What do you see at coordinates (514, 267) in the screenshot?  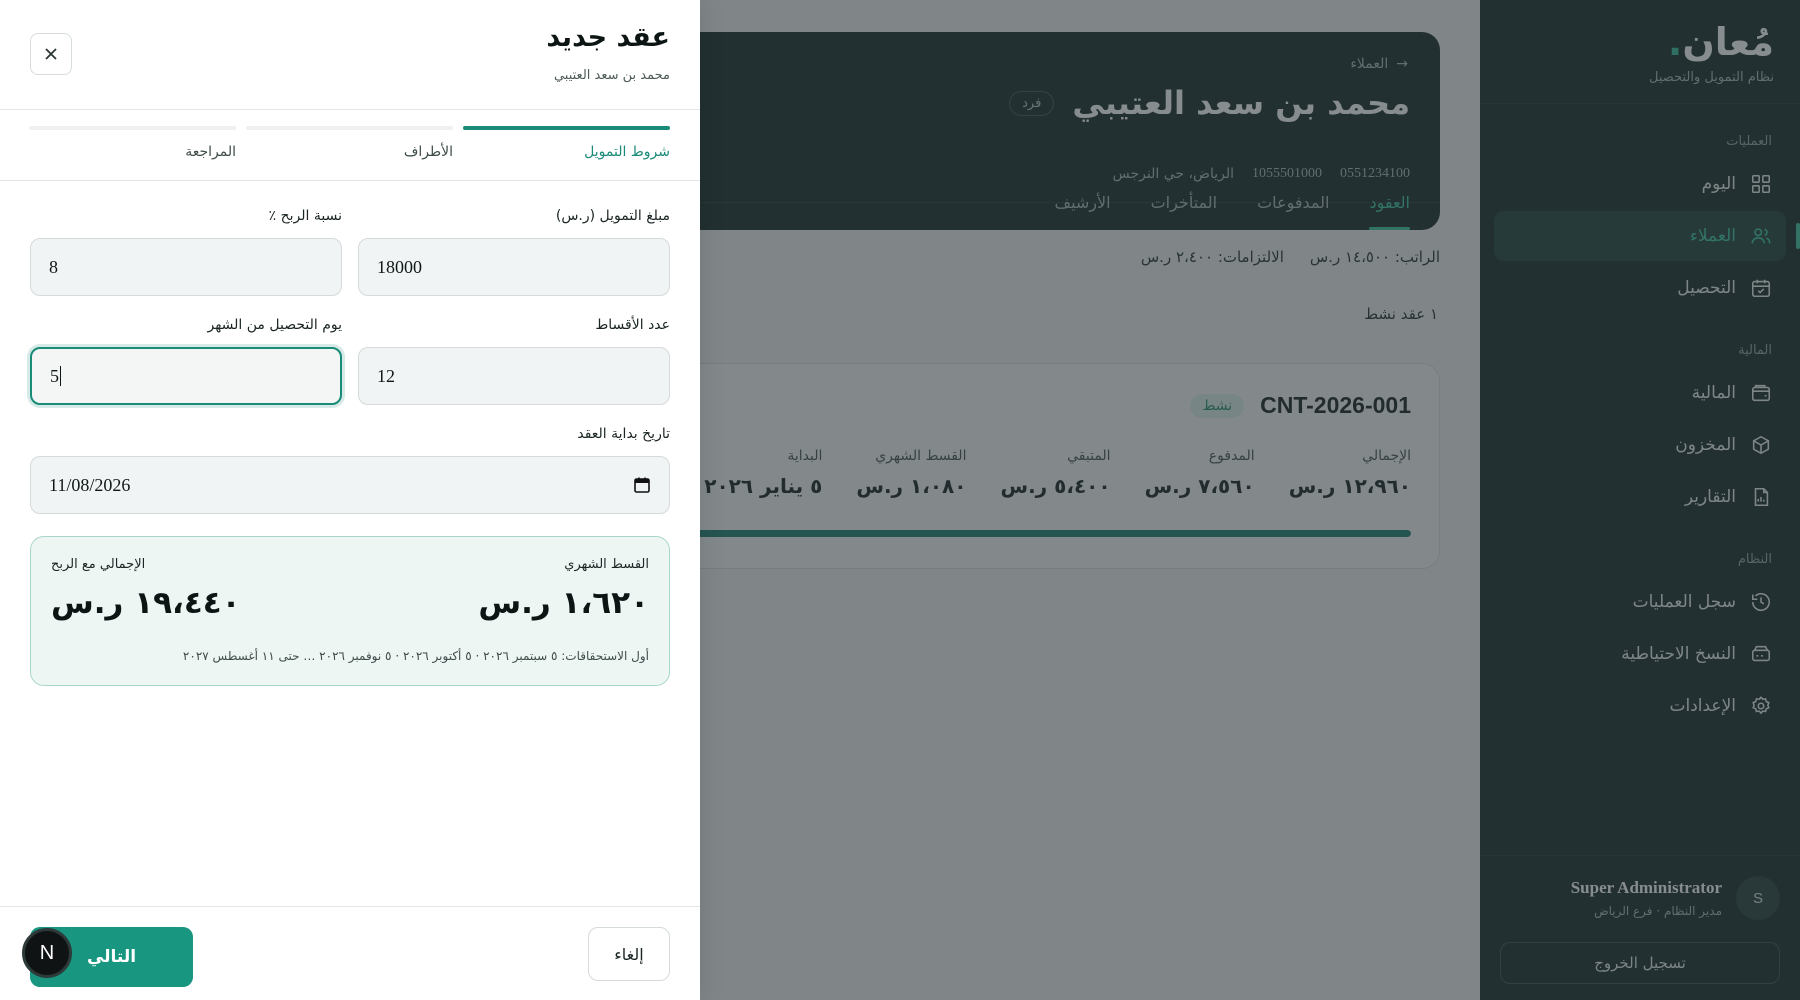 I see `amount-input: 18000` at bounding box center [514, 267].